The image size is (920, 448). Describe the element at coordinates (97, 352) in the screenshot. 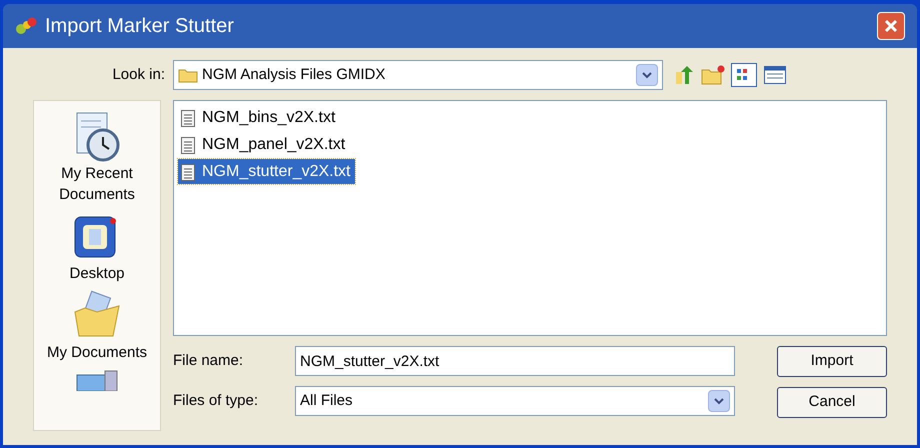

I see `place-item: My Documents` at that location.